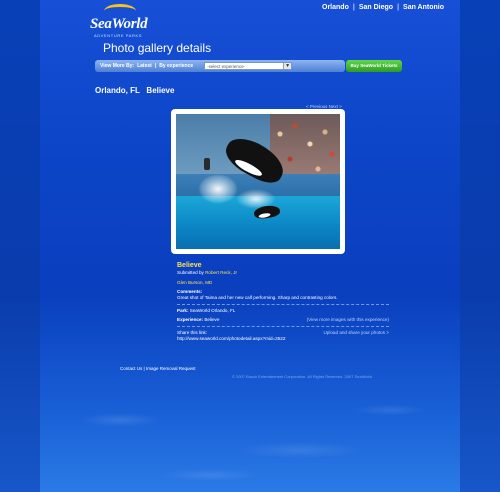 Image resolution: width=500 pixels, height=492 pixels. I want to click on photo-title: Believe, so click(189, 265).